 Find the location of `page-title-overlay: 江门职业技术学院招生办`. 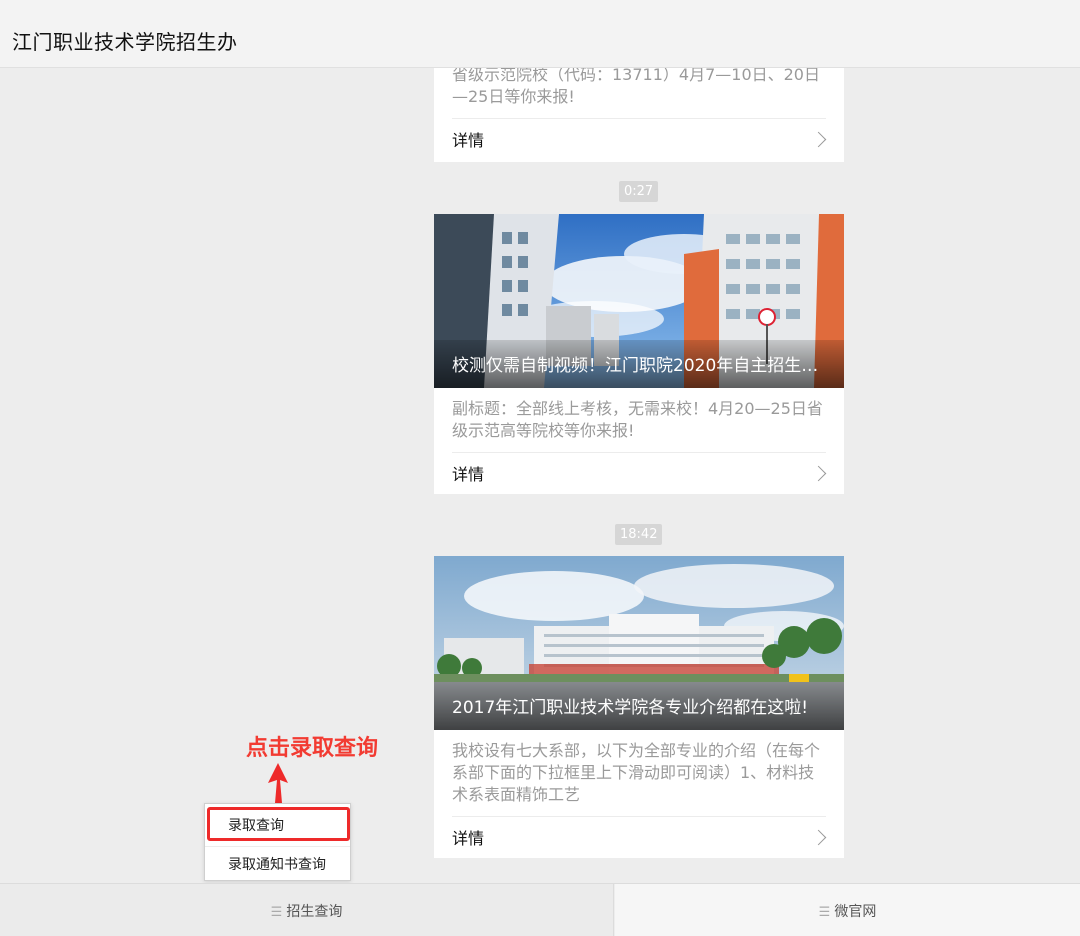

page-title-overlay: 江门职业技术学院招生办 is located at coordinates (125, 42).